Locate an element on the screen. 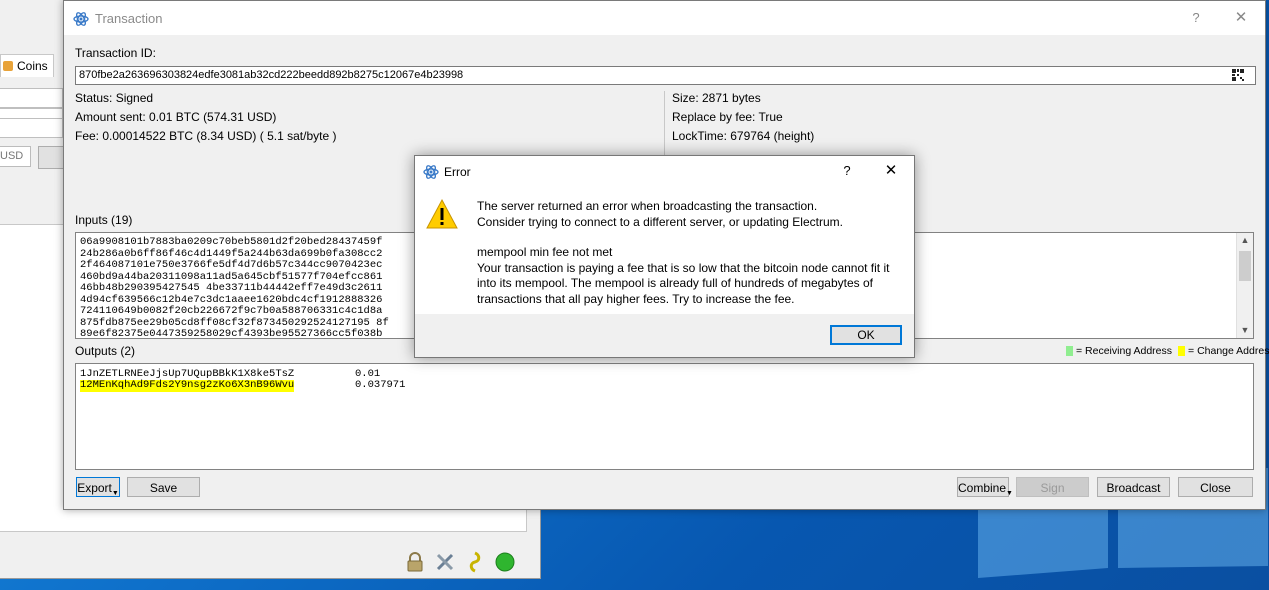 The image size is (1269, 590). close-button: Close is located at coordinates (1215, 487).